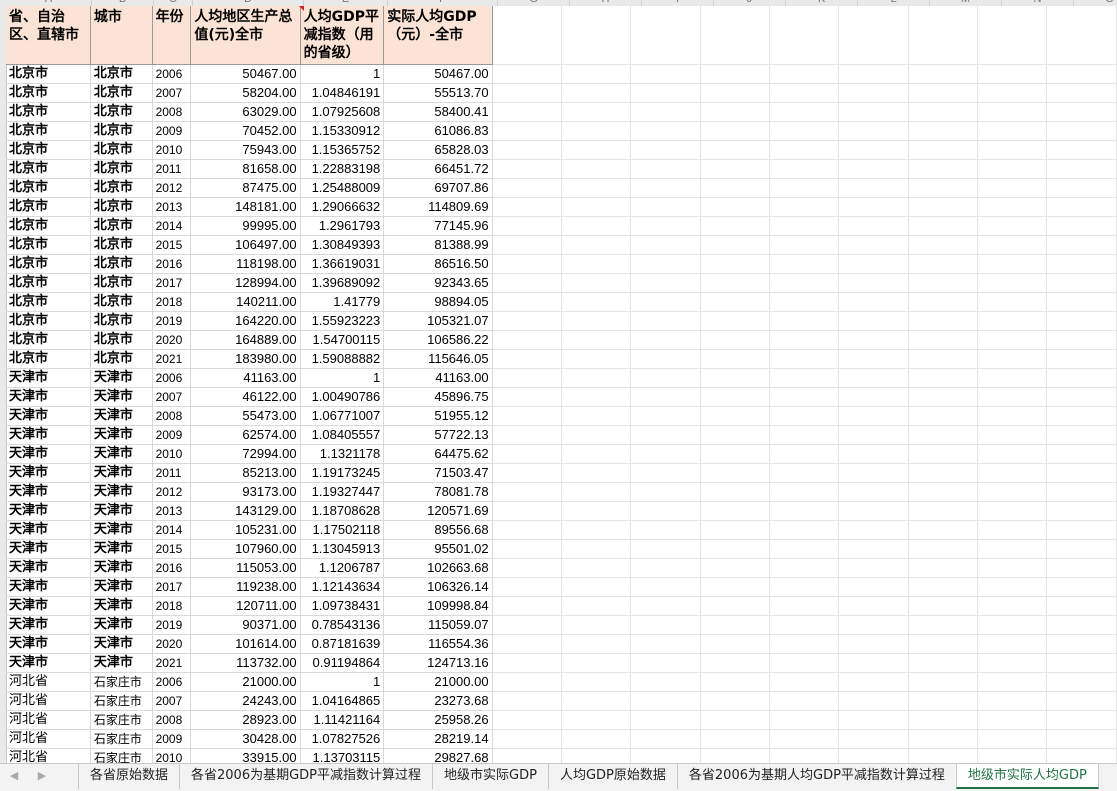 The height and width of the screenshot is (791, 1117). Describe the element at coordinates (172, 226) in the screenshot. I see `cell-year: 2014` at that location.